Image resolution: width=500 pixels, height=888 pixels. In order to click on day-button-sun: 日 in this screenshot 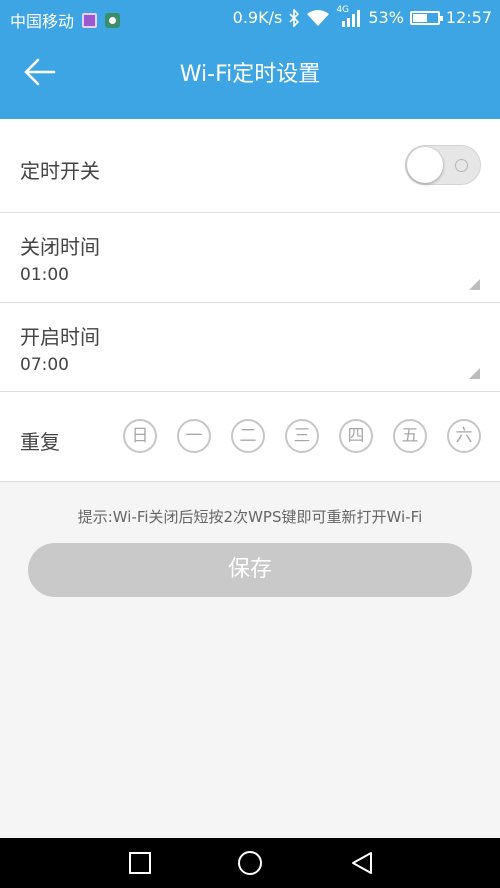, I will do `click(140, 436)`.